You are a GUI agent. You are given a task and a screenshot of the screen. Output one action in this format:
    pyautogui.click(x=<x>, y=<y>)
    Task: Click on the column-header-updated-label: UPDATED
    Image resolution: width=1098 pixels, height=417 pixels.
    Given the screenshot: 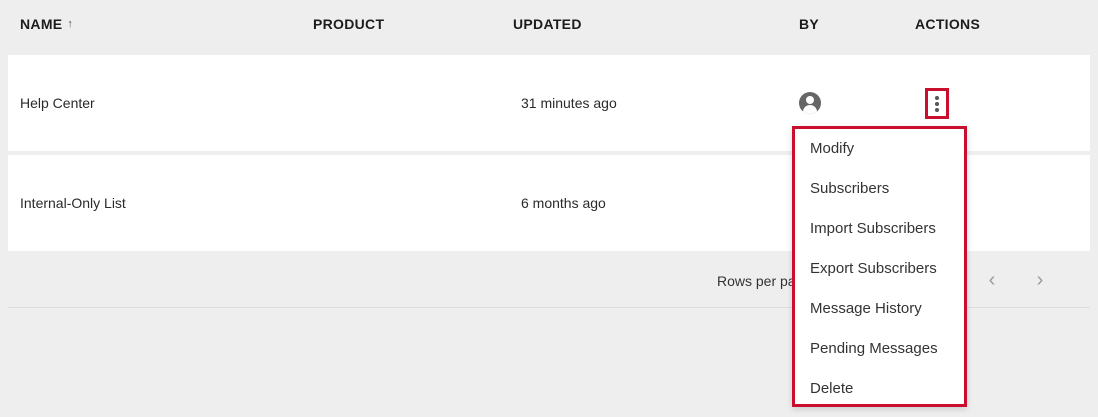 What is the action you would take?
    pyautogui.click(x=547, y=24)
    